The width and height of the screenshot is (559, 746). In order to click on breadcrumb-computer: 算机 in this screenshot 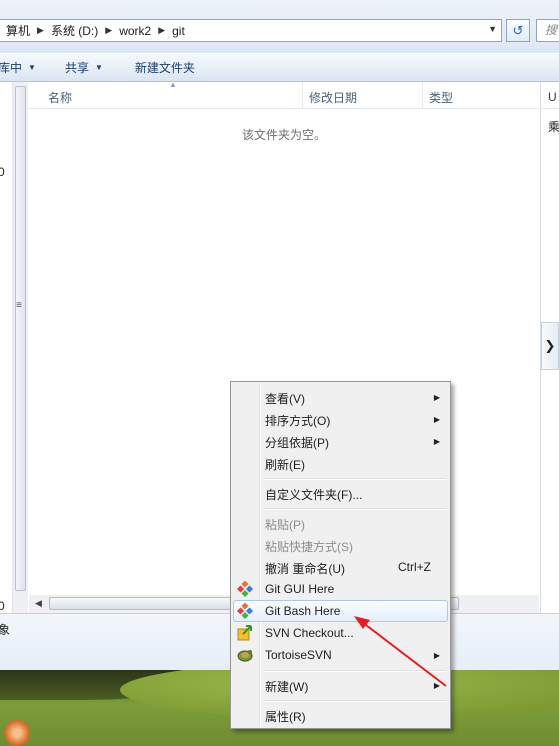, I will do `click(18, 30)`.